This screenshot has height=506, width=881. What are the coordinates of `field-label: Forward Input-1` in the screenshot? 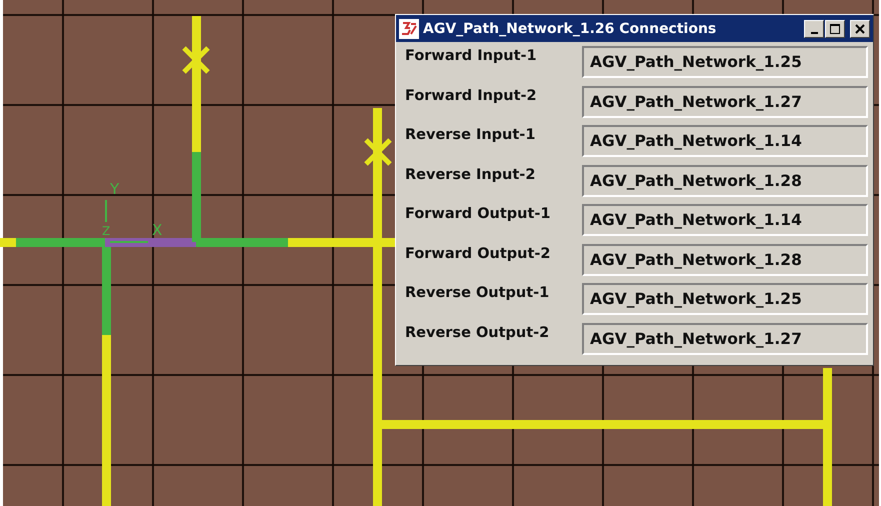 It's located at (471, 55).